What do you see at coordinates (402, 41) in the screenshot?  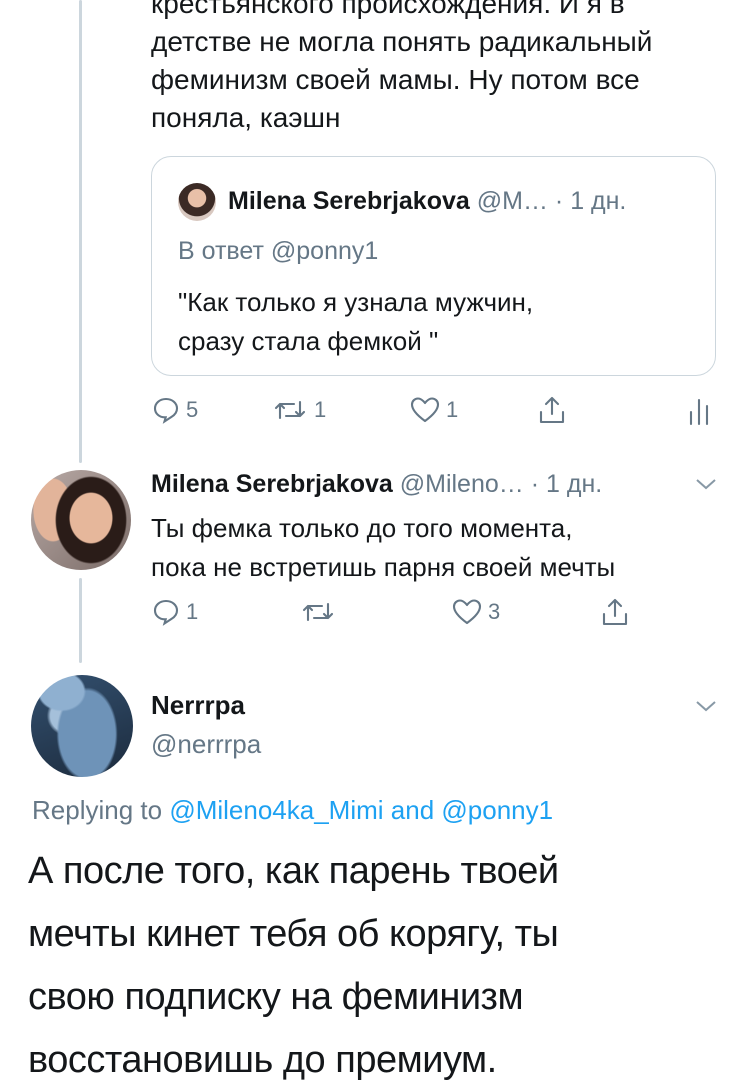 I see `top-tweet-line: детстве не могла понять радикальный` at bounding box center [402, 41].